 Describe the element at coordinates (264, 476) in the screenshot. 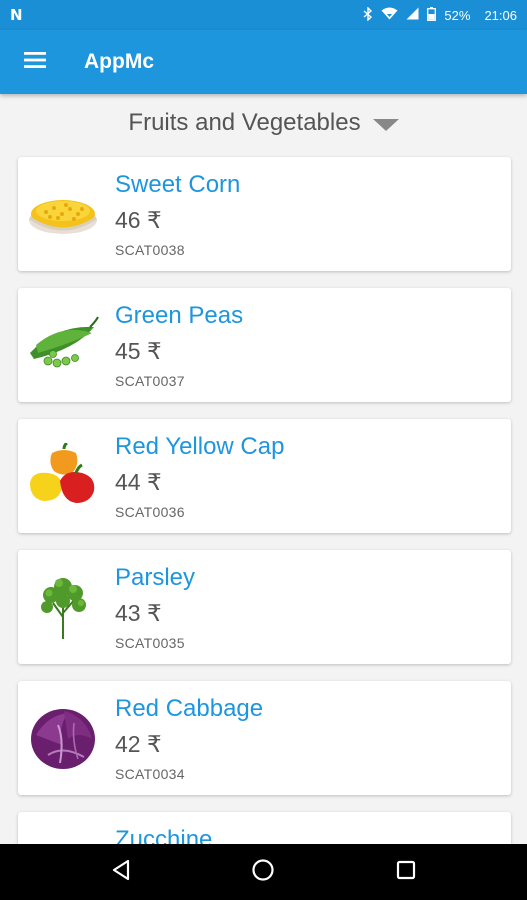

I see `product-card: Red Yellow Cap 44 ₹ SCAT0036` at that location.